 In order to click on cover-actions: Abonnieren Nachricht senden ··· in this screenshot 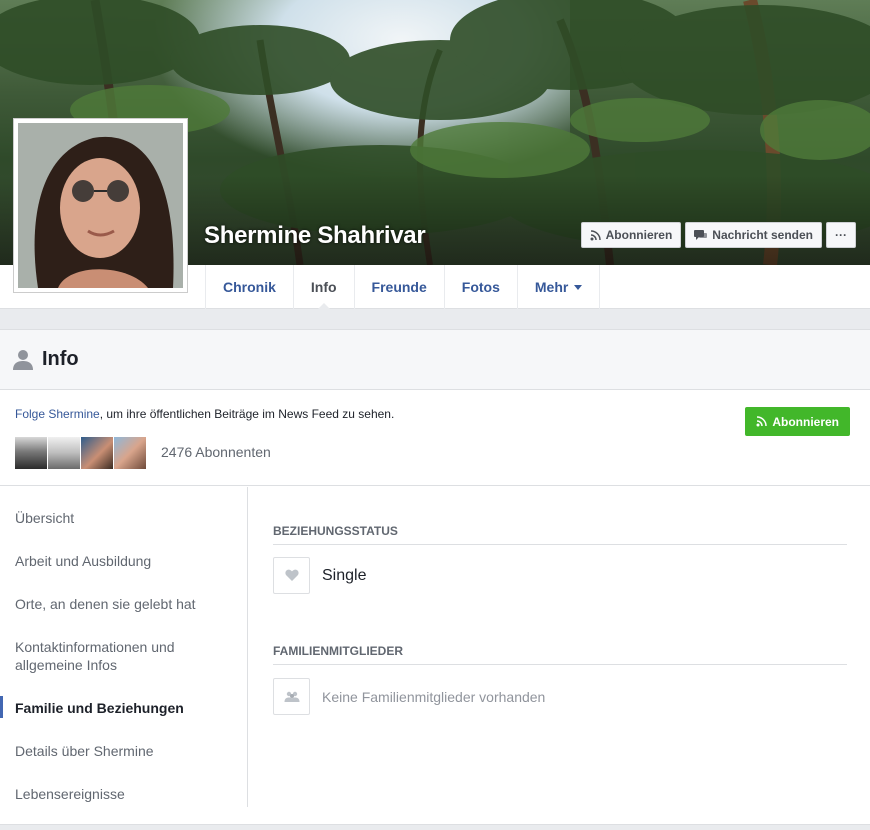, I will do `click(718, 235)`.